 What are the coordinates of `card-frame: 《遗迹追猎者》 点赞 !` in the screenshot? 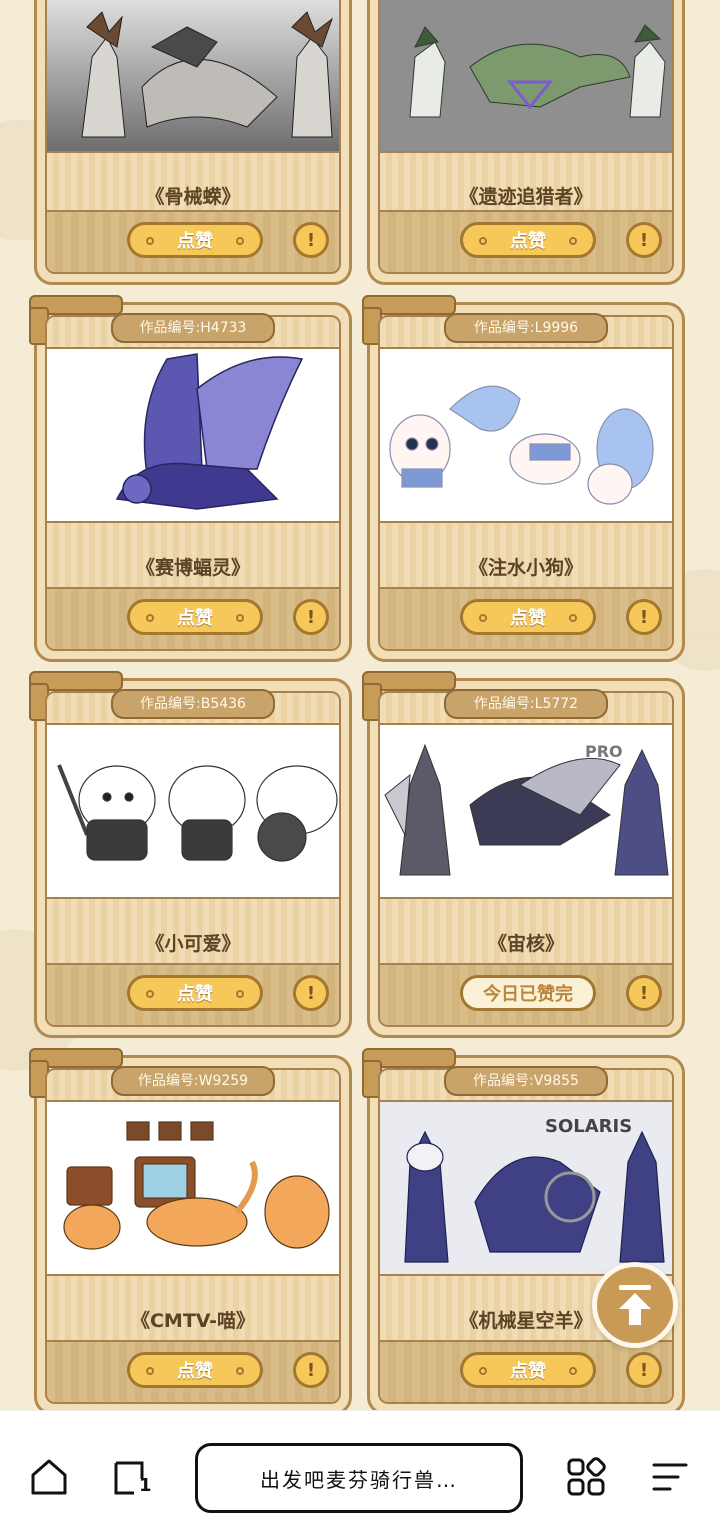 It's located at (526, 137).